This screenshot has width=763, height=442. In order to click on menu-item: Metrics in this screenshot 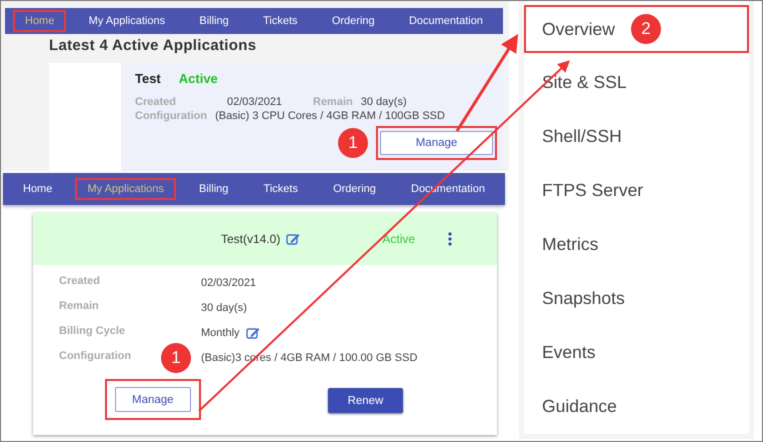, I will do `click(636, 244)`.